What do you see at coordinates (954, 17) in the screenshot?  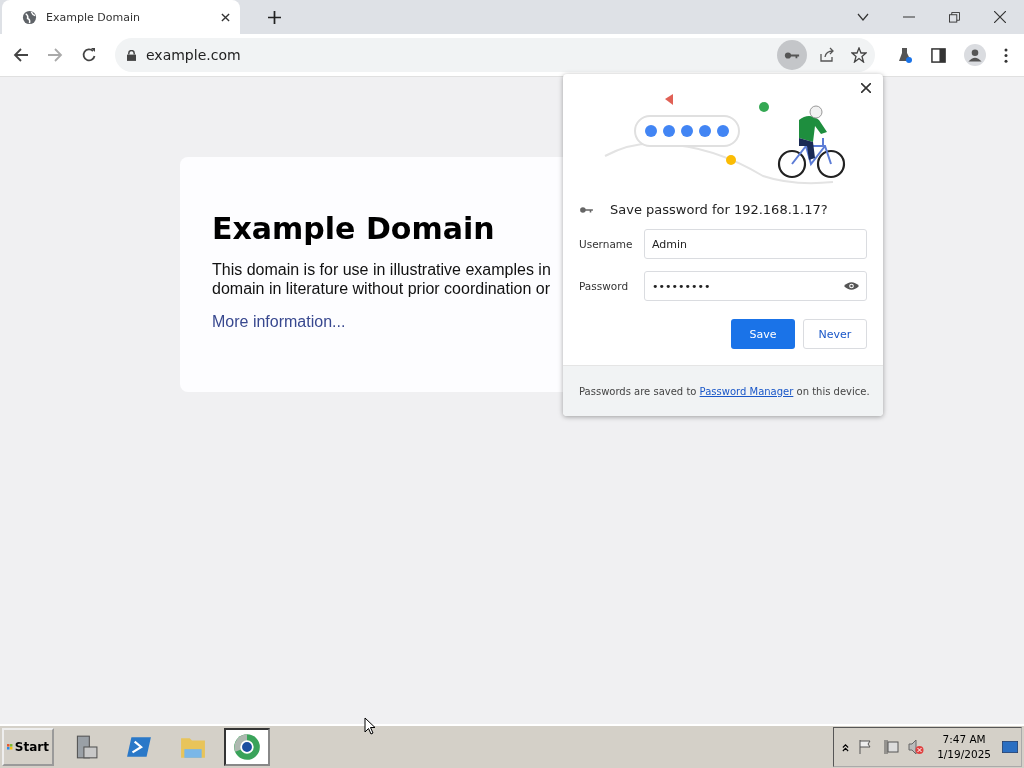 I see `restore-icon` at bounding box center [954, 17].